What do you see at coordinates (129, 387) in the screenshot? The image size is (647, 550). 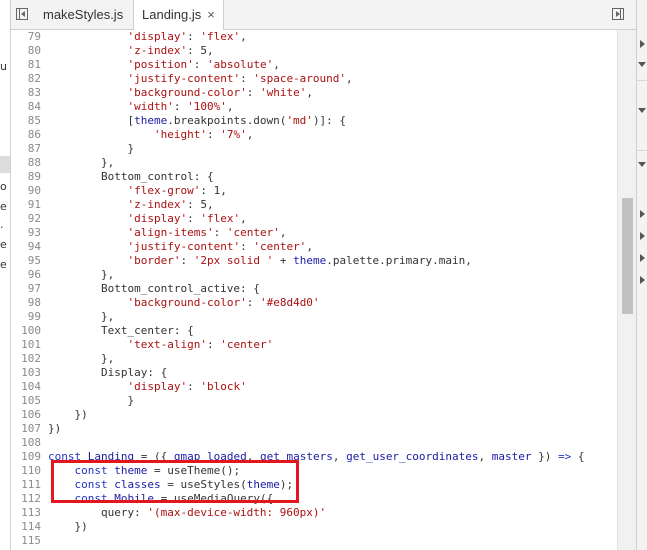 I see `code-line: 104 'display': 'block'` at bounding box center [129, 387].